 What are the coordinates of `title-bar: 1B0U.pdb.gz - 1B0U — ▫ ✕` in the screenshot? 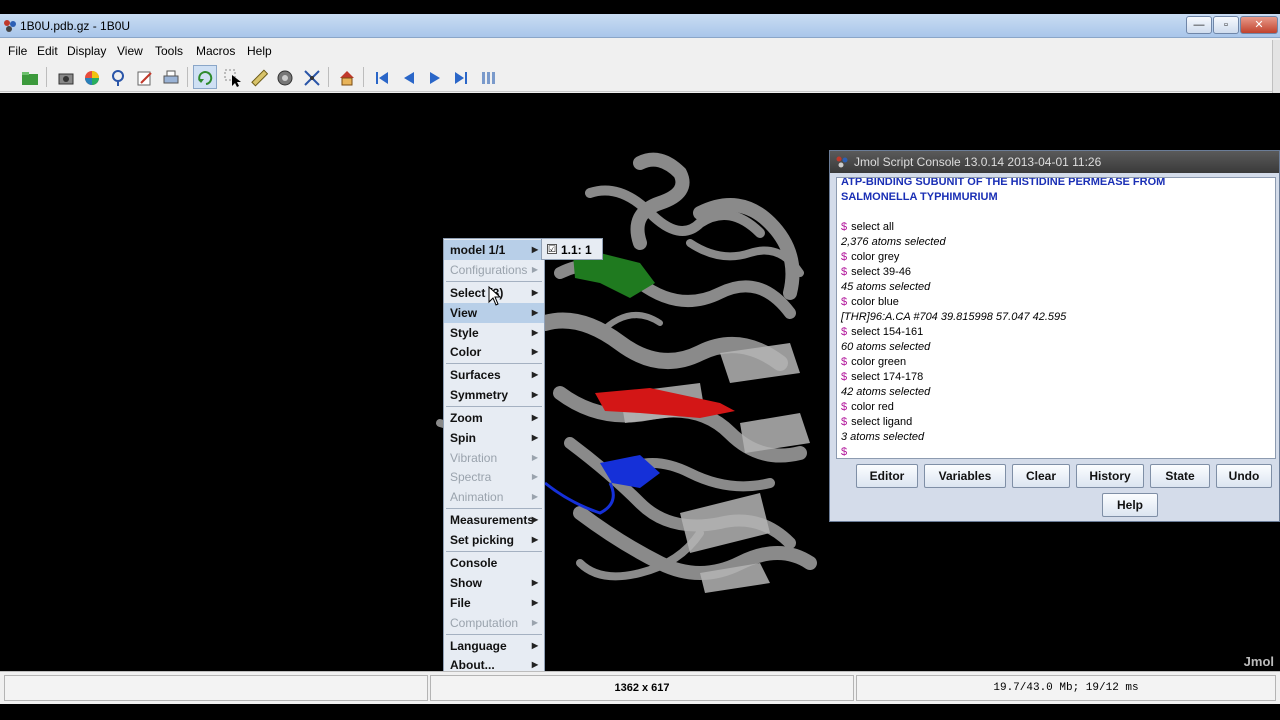 It's located at (640, 26).